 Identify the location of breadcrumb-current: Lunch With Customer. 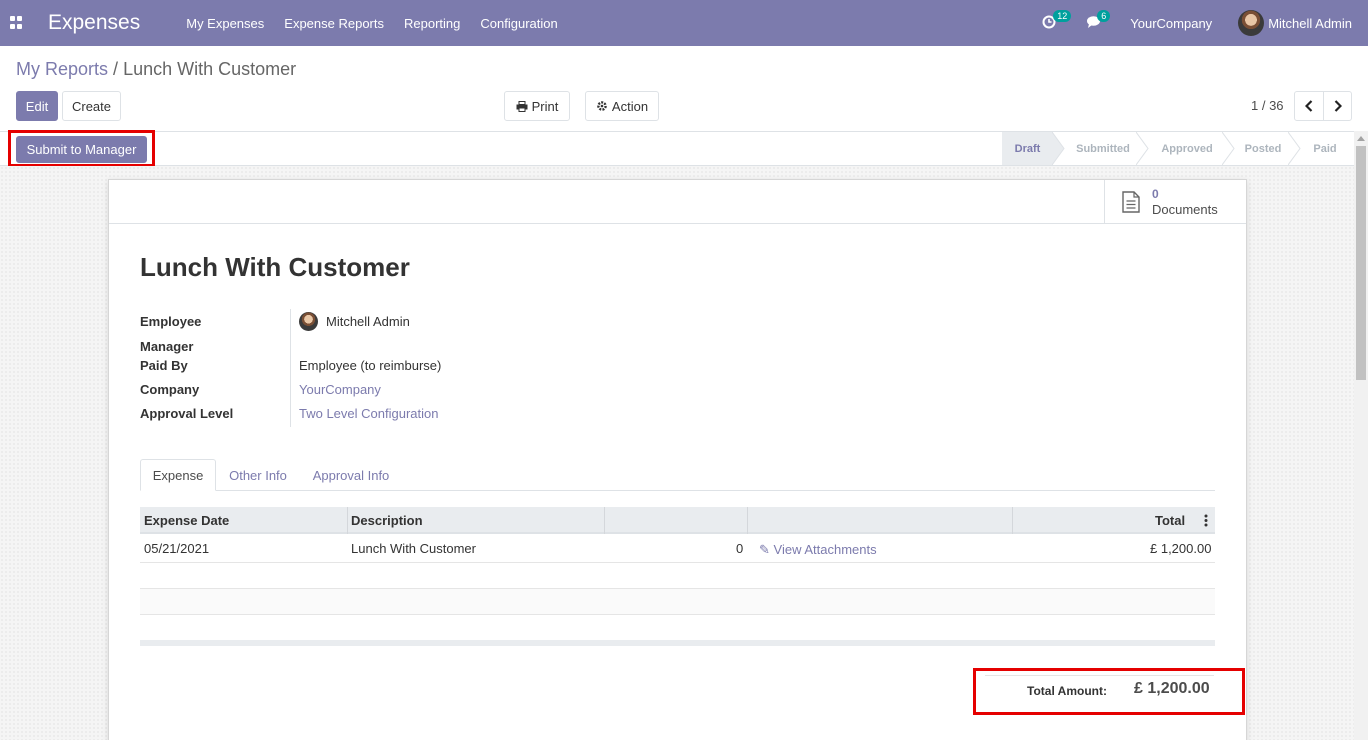
(210, 69).